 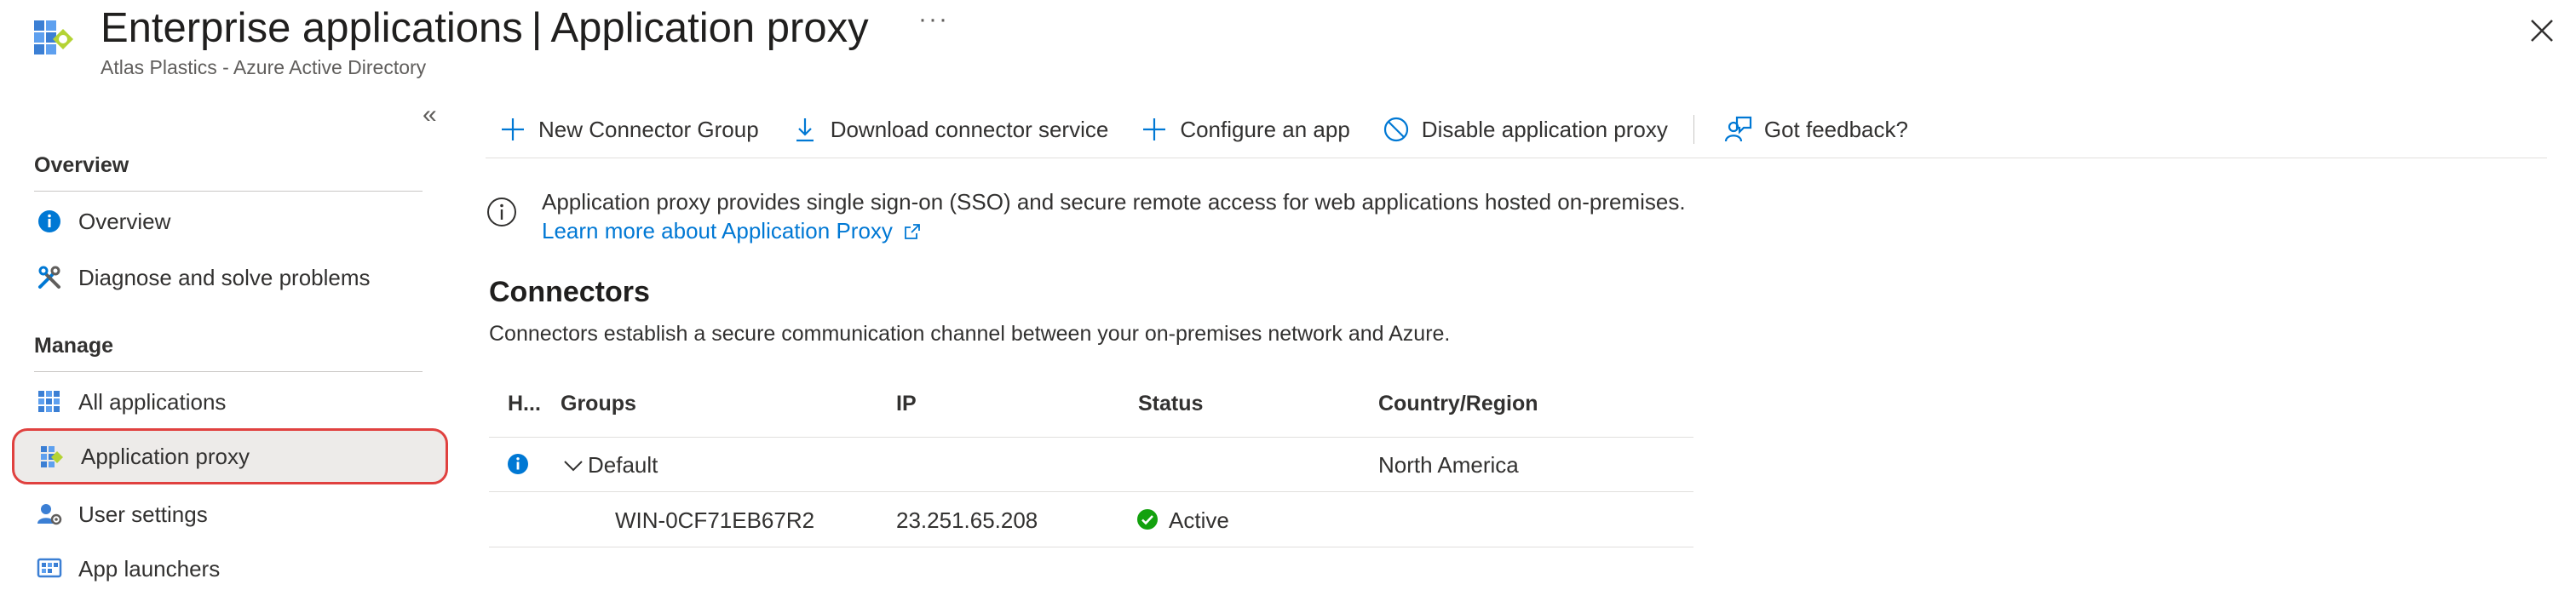 I want to click on sidebar-item-label: Application proxy, so click(x=165, y=456).